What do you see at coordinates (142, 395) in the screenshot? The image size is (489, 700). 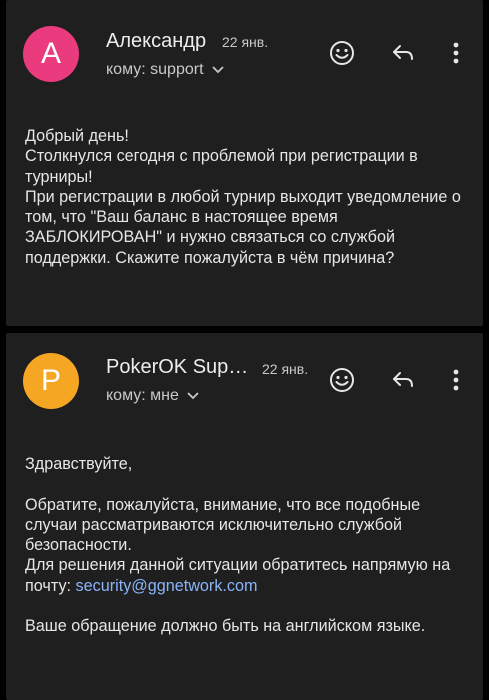 I see `recipient-text: кому: мне` at bounding box center [142, 395].